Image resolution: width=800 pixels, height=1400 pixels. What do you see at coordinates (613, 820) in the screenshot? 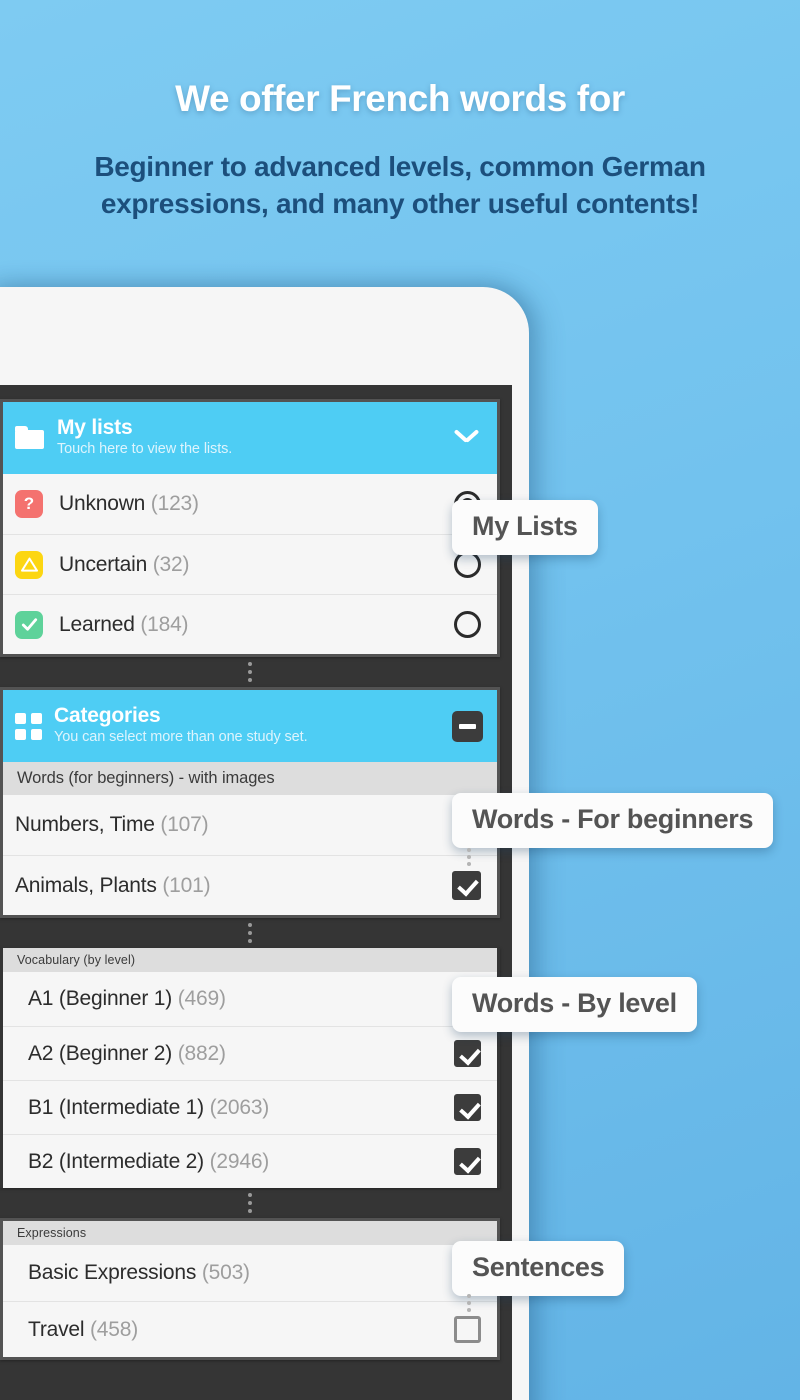
I see `callout-words-for-beginners: Words - For beginners` at bounding box center [613, 820].